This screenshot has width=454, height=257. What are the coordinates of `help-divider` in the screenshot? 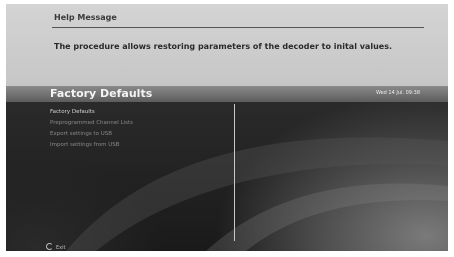 It's located at (238, 27).